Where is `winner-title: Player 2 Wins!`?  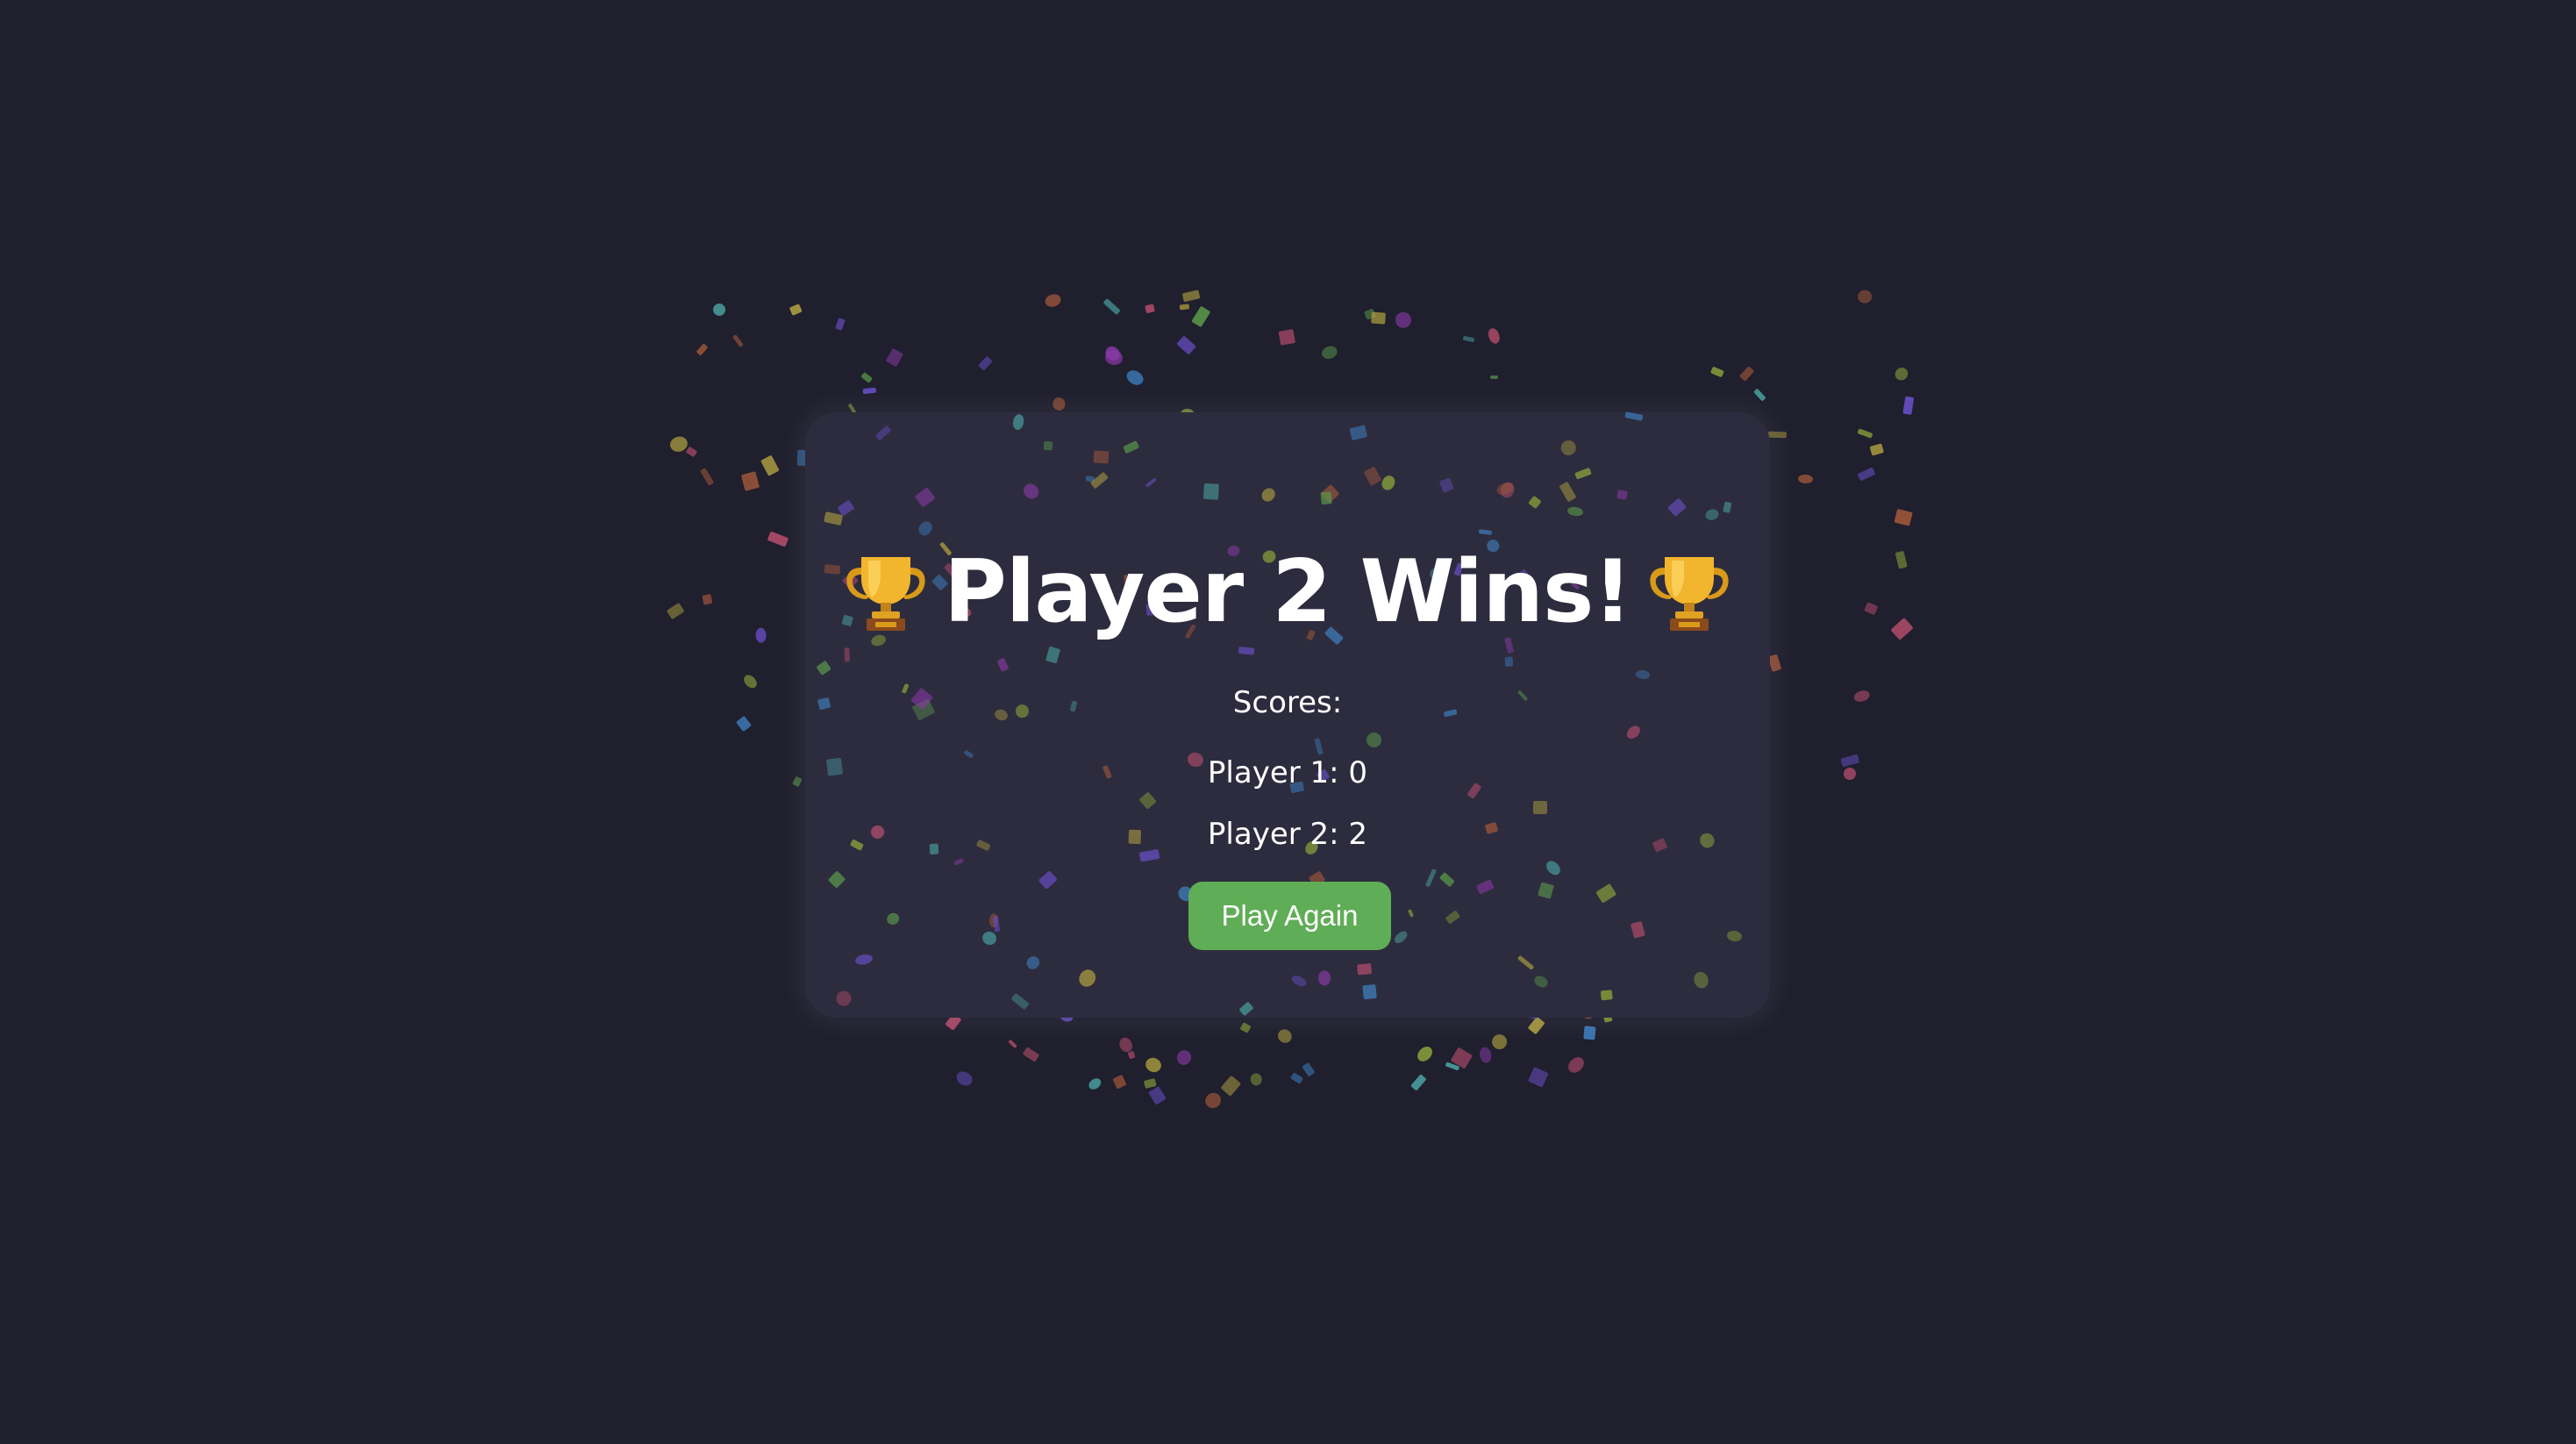
winner-title: Player 2 Wins! is located at coordinates (1288, 592).